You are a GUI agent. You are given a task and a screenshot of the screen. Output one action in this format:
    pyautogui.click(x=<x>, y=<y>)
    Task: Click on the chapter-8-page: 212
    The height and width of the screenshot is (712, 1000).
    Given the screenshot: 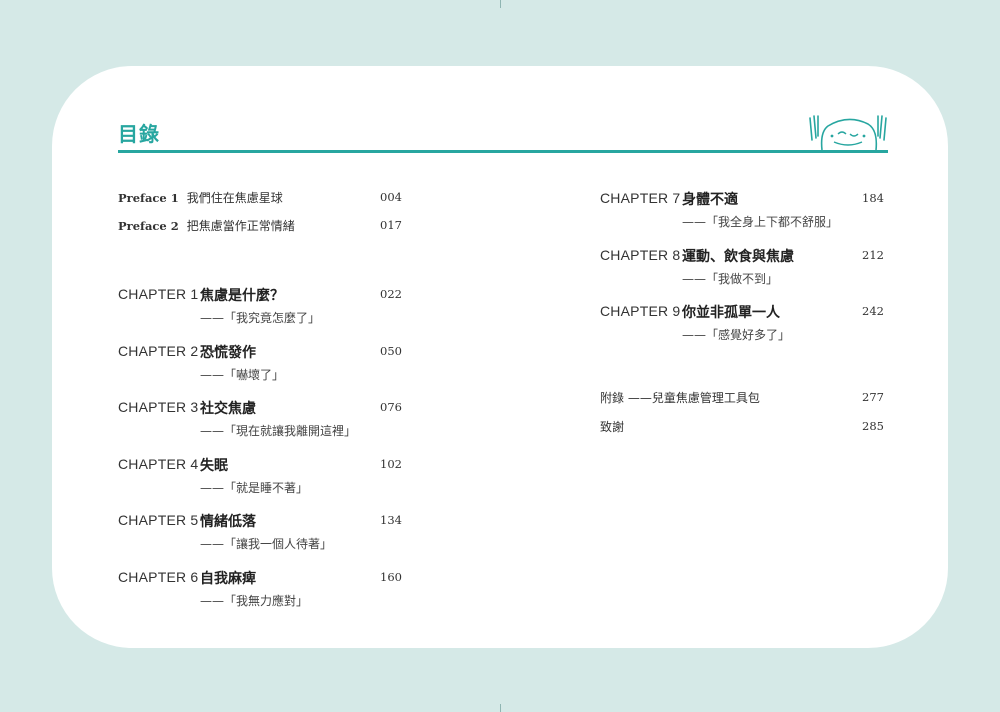 What is the action you would take?
    pyautogui.click(x=873, y=255)
    